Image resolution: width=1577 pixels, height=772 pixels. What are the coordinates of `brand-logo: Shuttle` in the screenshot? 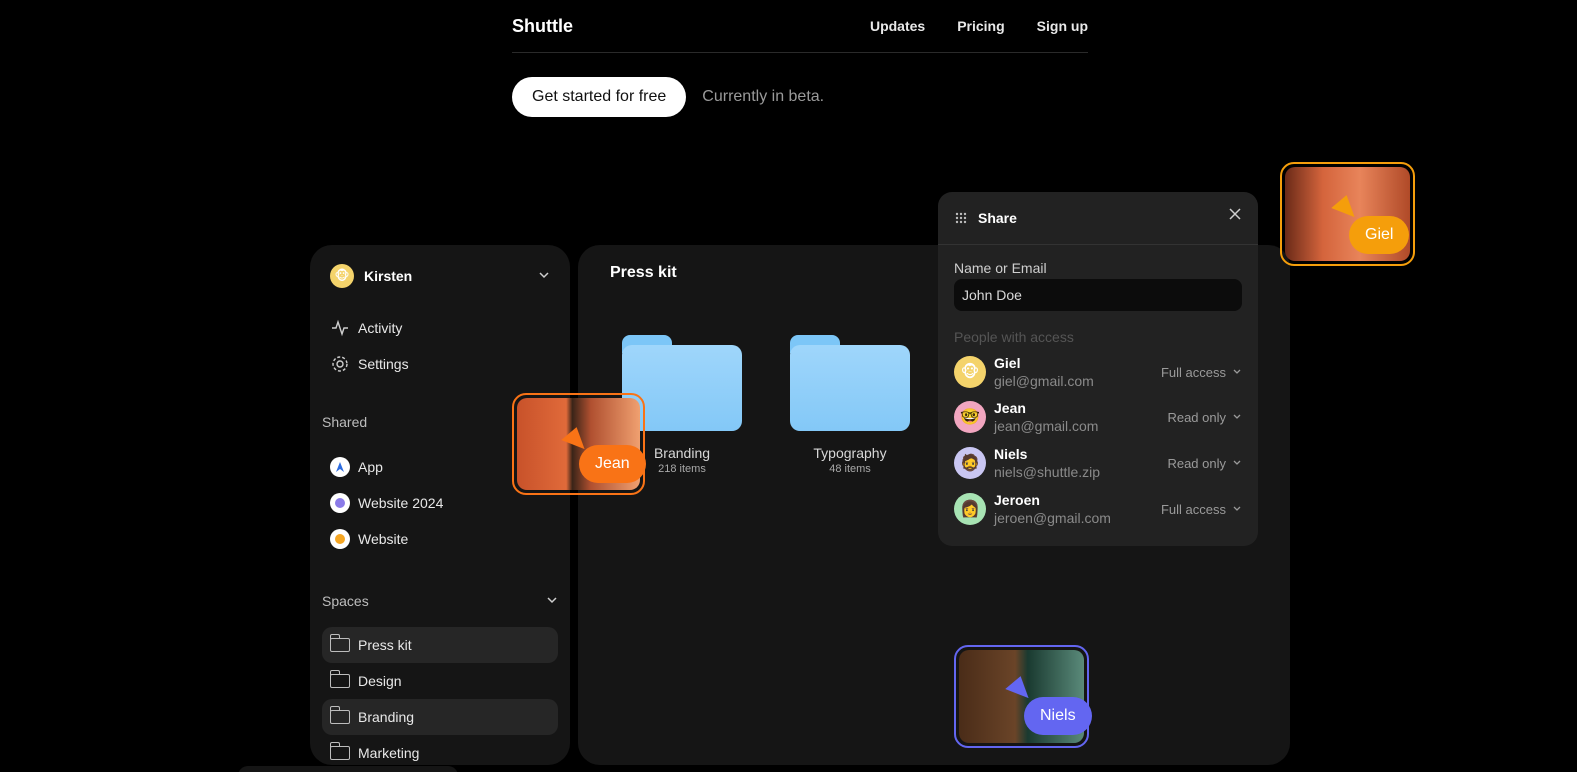 It's located at (542, 26).